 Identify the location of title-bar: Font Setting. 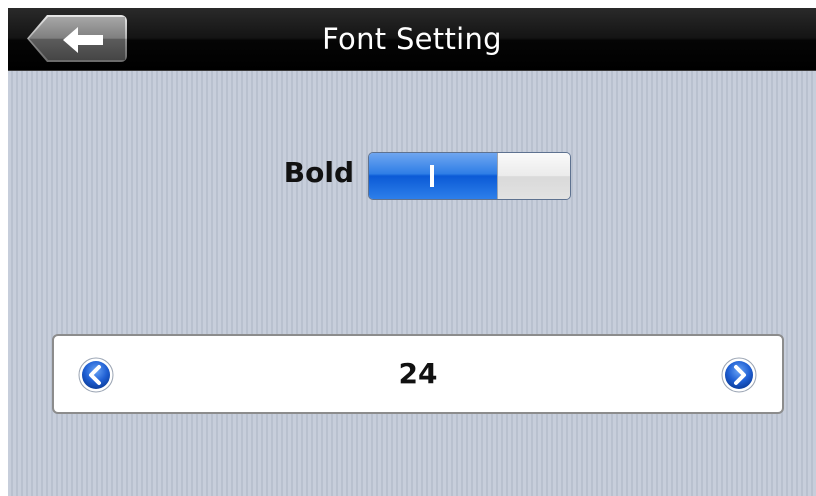
(412, 39).